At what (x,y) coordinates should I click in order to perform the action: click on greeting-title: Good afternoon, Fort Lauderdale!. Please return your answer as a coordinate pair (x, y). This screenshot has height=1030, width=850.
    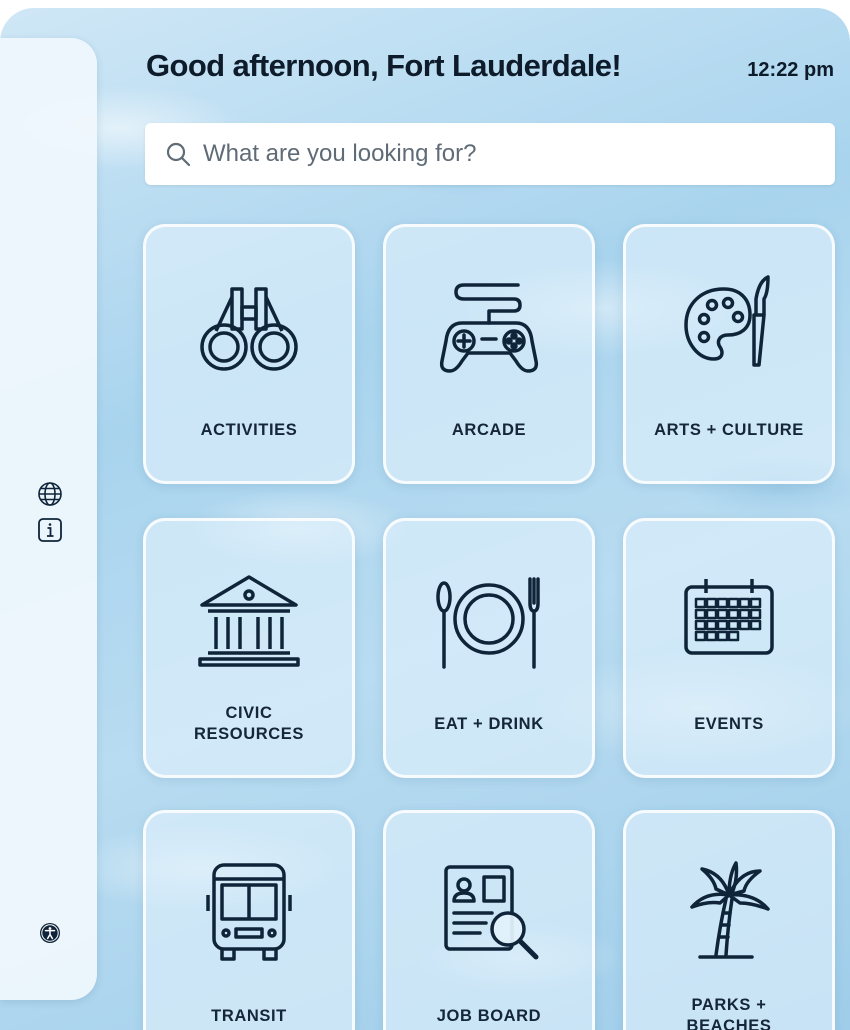
    Looking at the image, I should click on (384, 65).